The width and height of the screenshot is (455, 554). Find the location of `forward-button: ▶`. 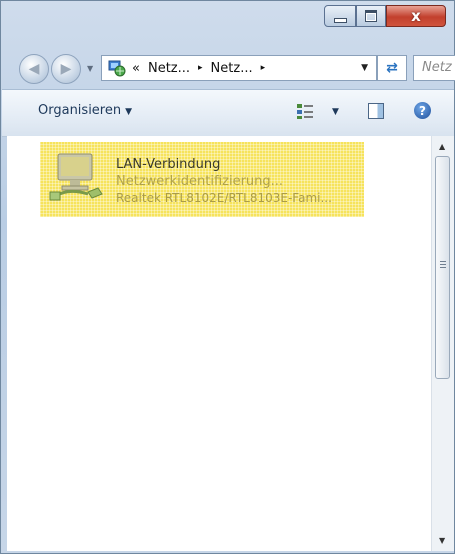

forward-button: ▶ is located at coordinates (66, 69).